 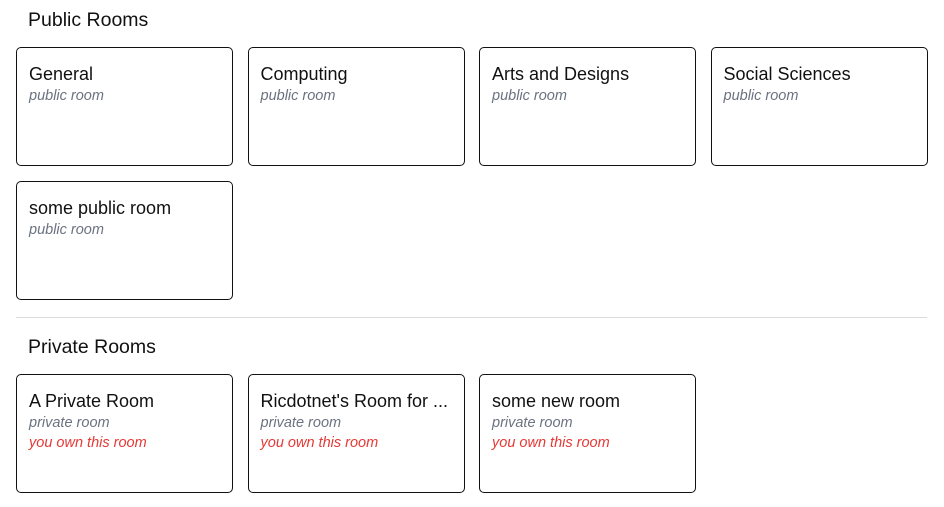 What do you see at coordinates (92, 401) in the screenshot?
I see `room-name: A Private Room` at bounding box center [92, 401].